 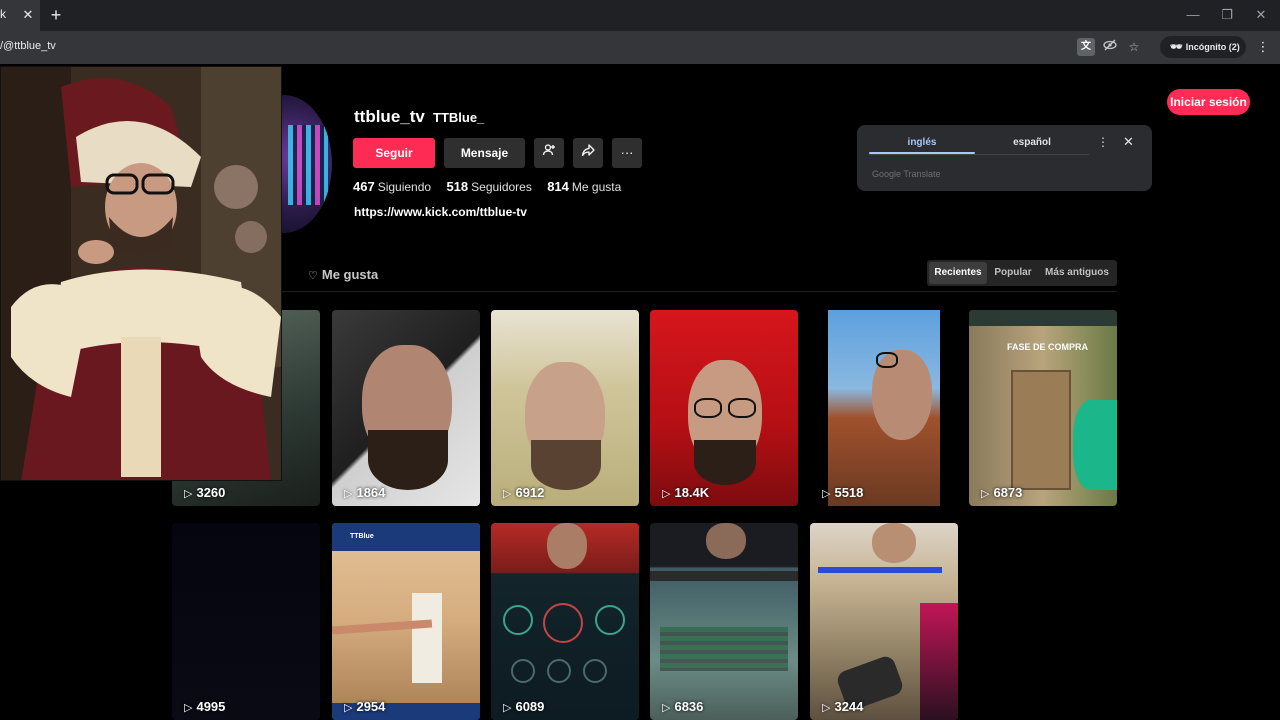 I want to click on translate-menu-icon: ⋮, so click(x=1103, y=142).